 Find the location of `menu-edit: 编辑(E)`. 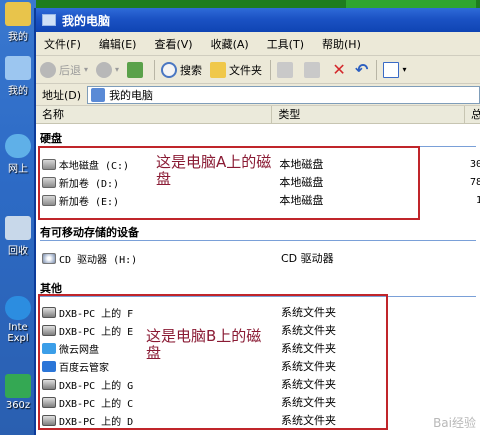

menu-edit: 编辑(E) is located at coordinates (118, 44).